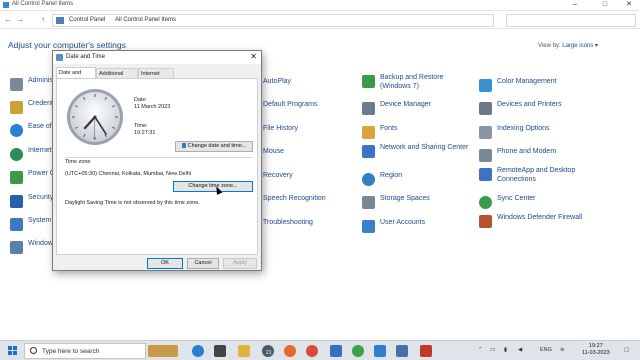 The width and height of the screenshot is (640, 360). I want to click on separator, so click(159, 157).